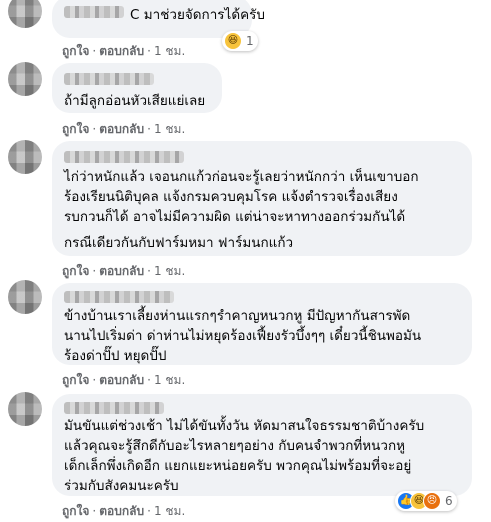 The image size is (491, 522). I want to click on angry-icon: 😠, so click(432, 501).